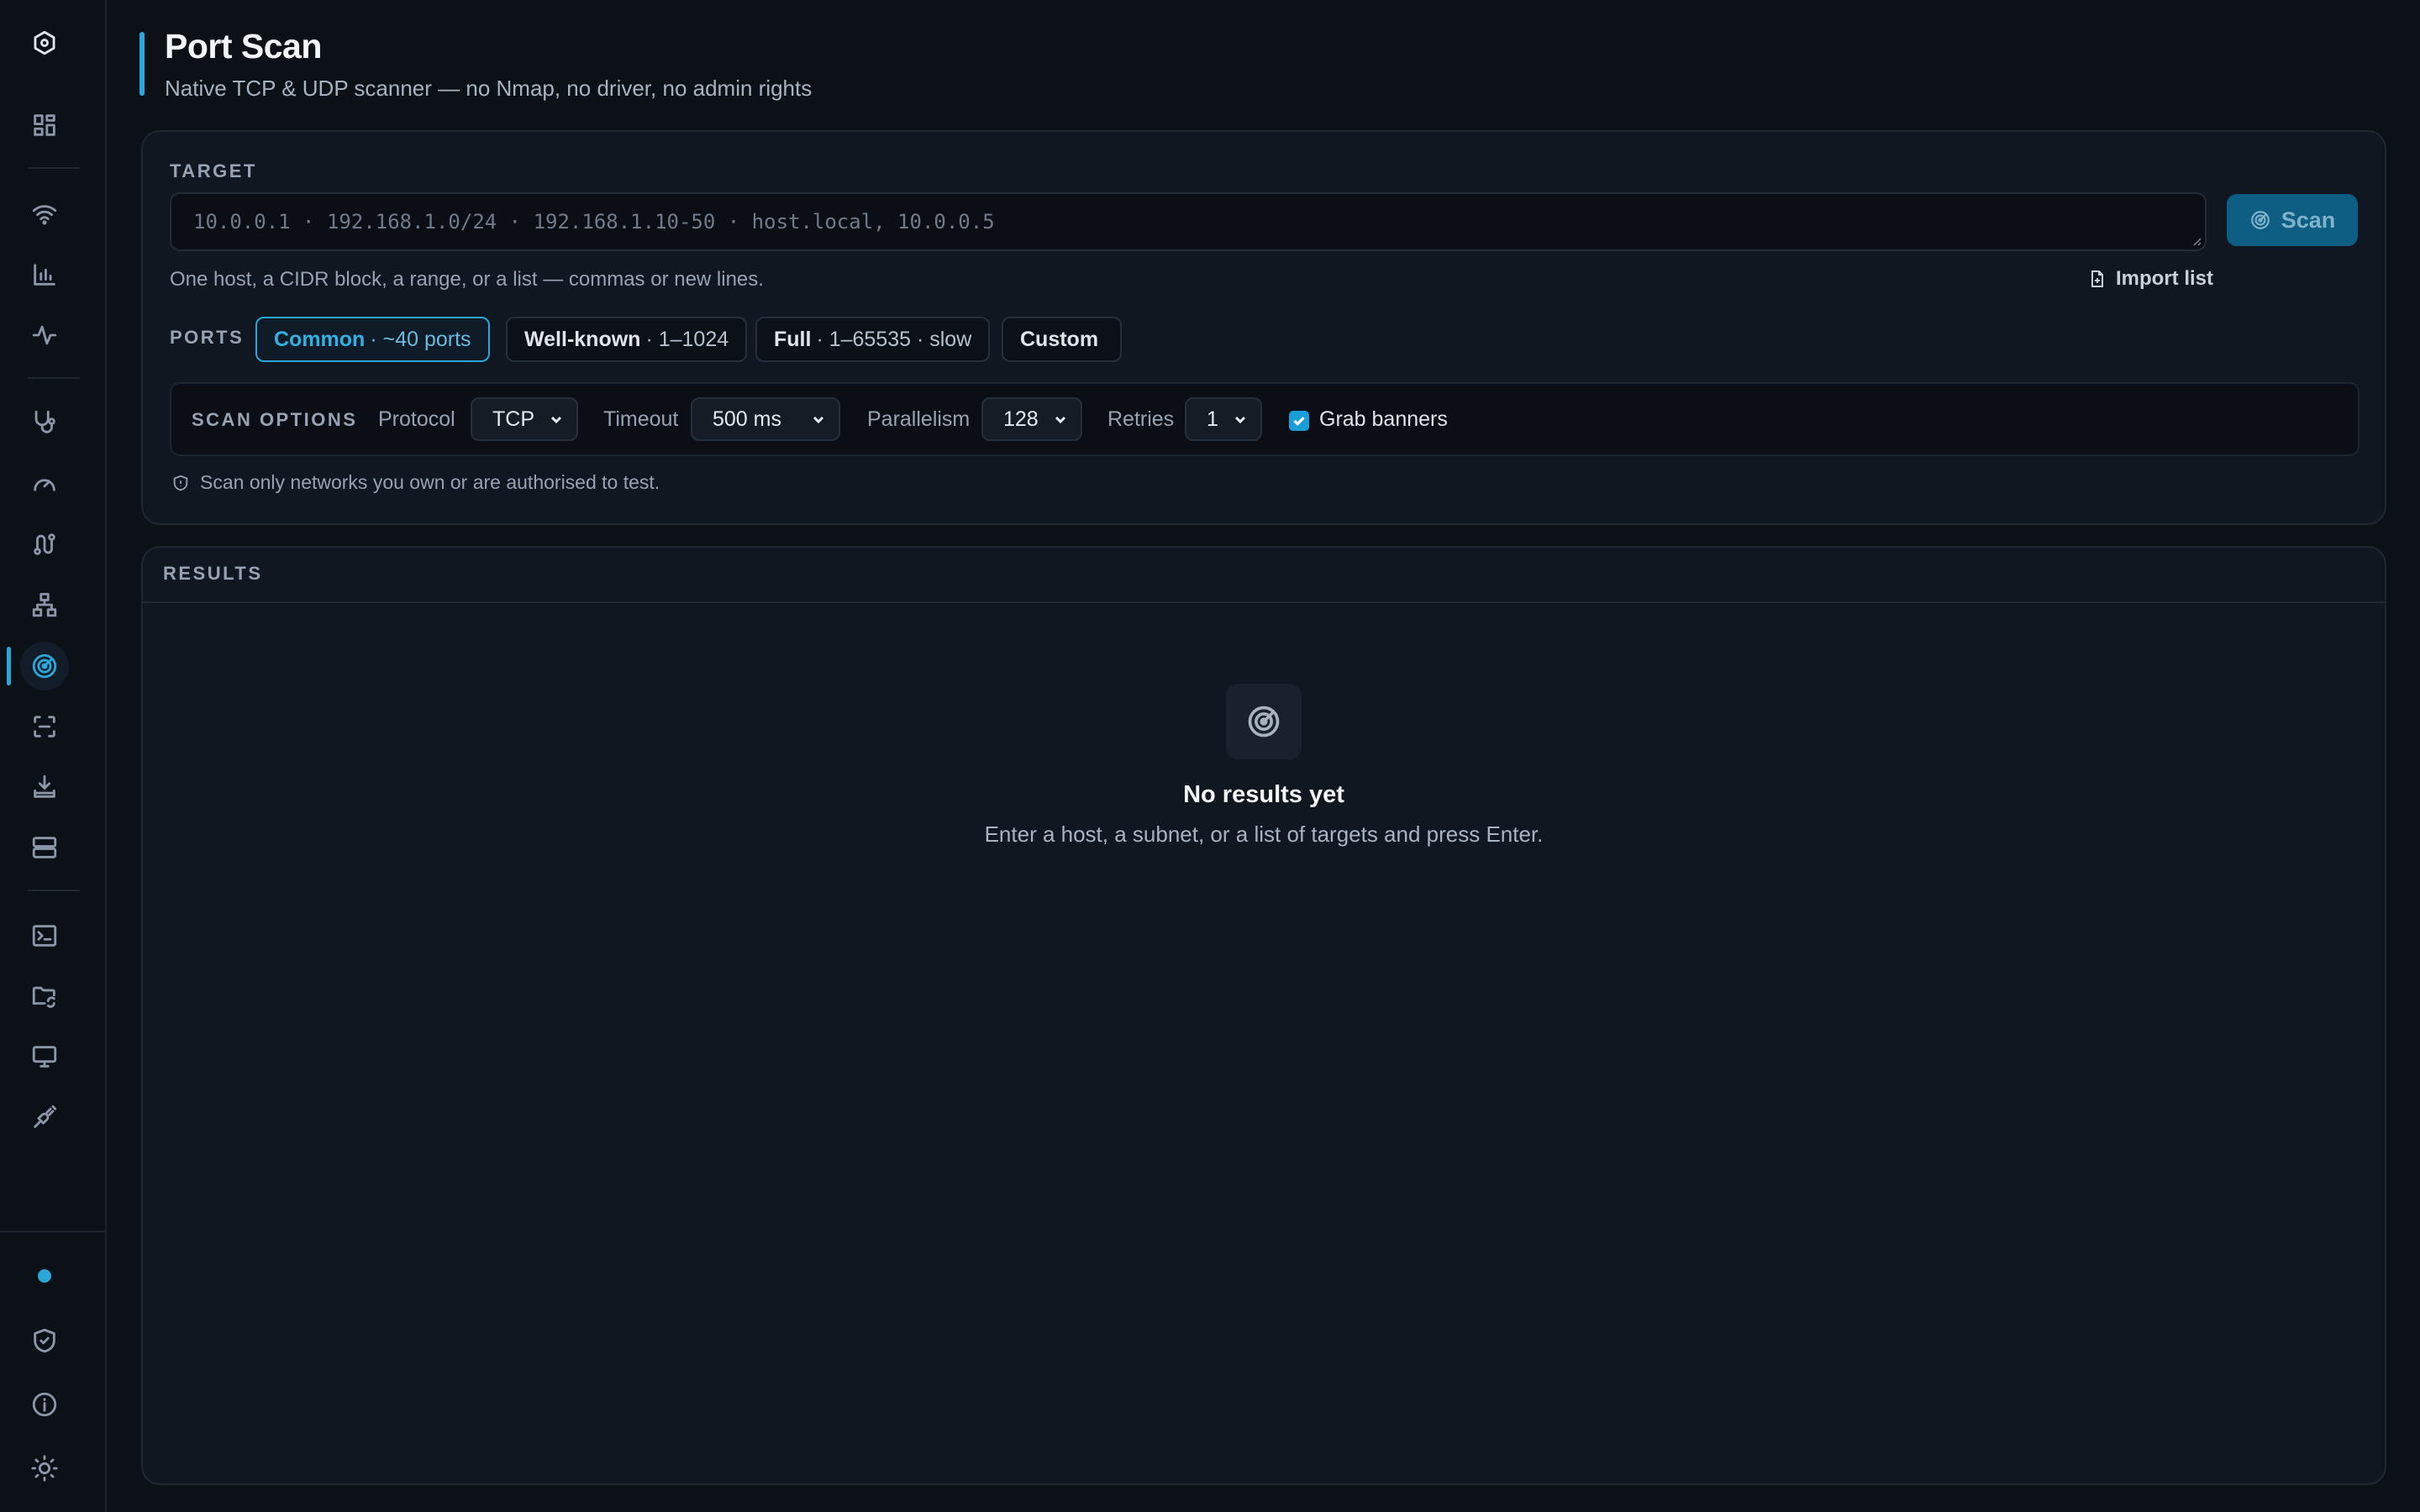 This screenshot has width=2420, height=1512. I want to click on sidebar-footer-divider, so click(53, 1231).